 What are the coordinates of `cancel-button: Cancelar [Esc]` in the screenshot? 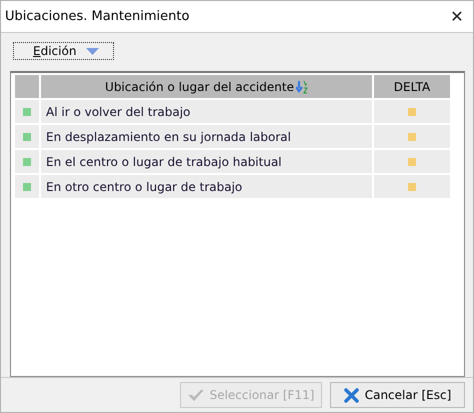 It's located at (397, 395).